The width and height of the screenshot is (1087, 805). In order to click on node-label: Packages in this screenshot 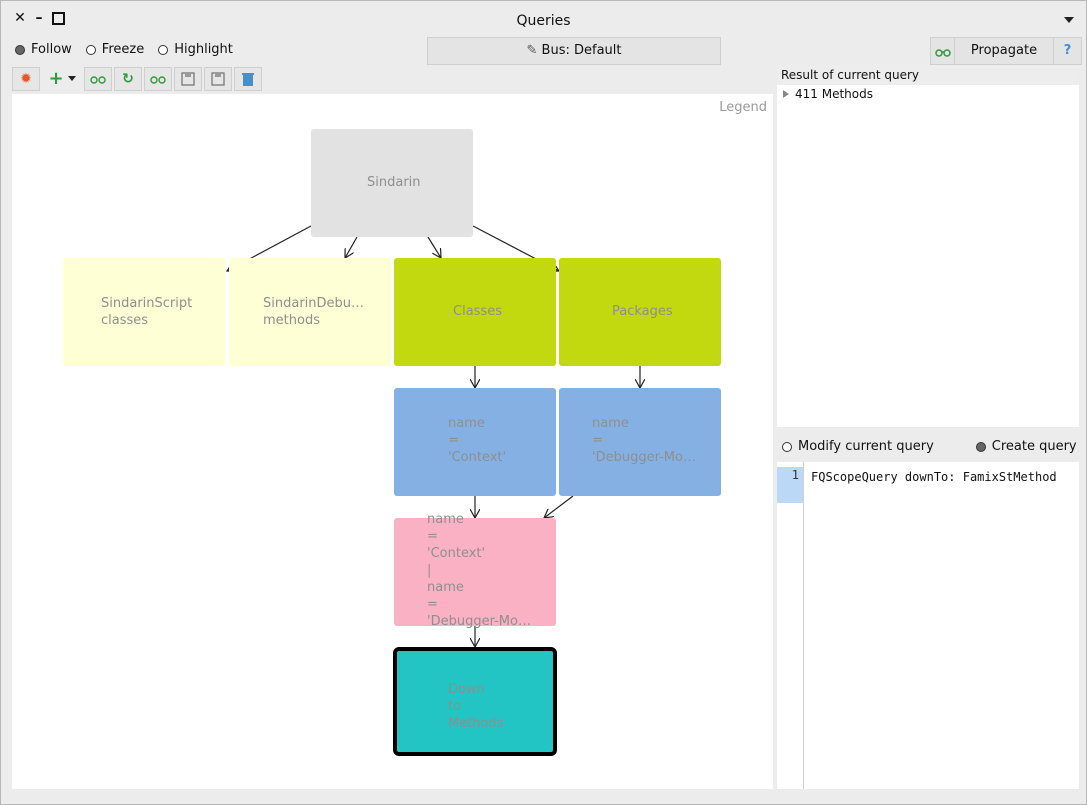, I will do `click(642, 311)`.